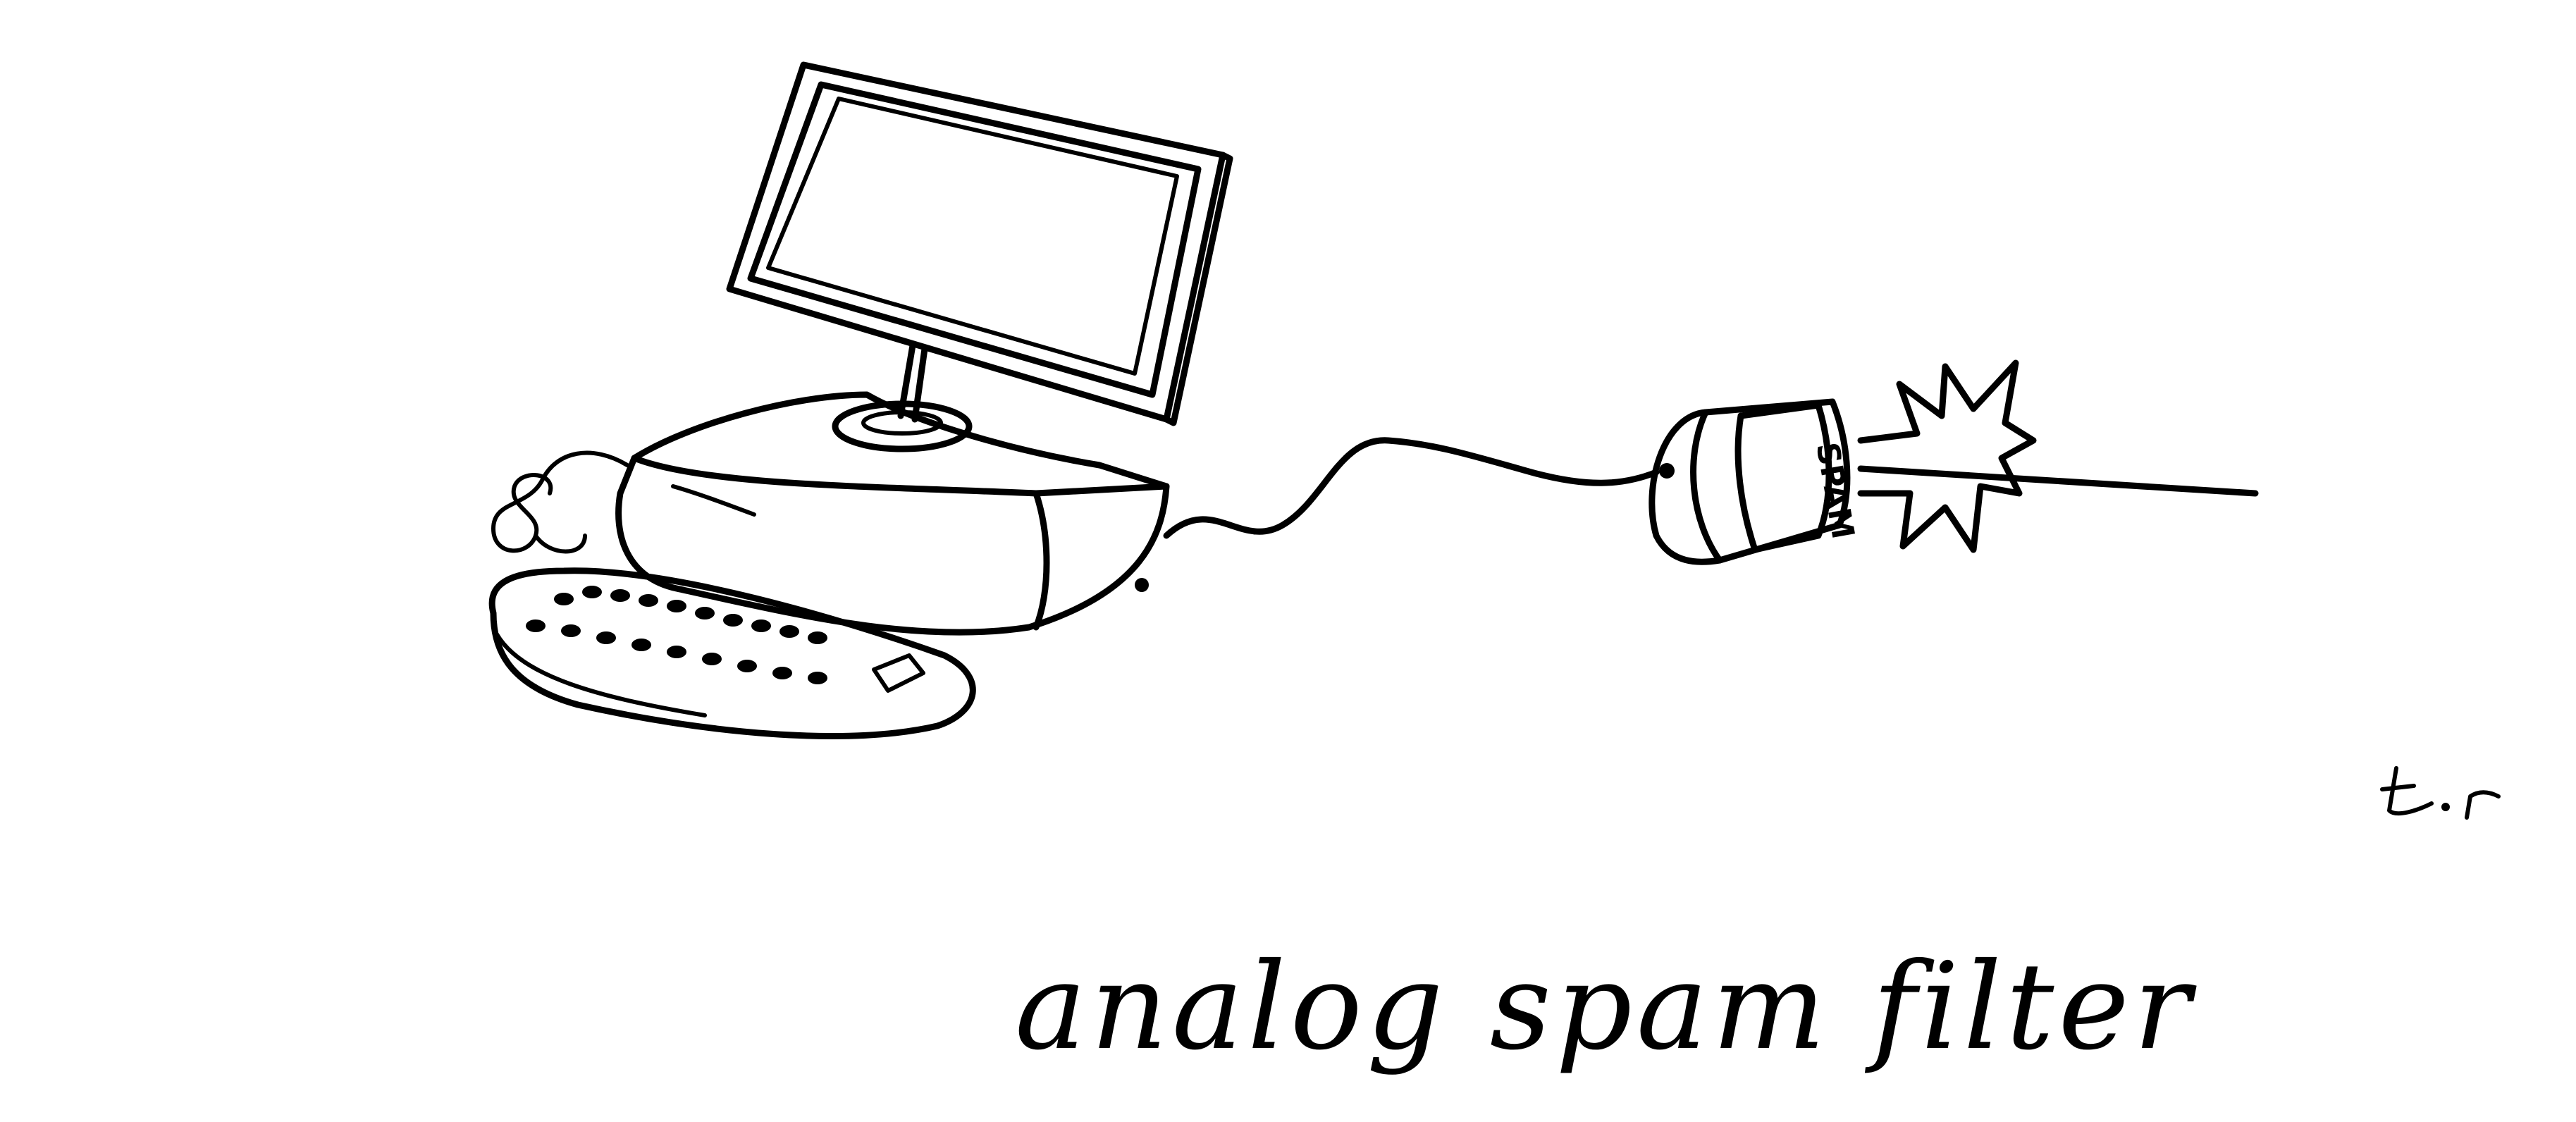  What do you see at coordinates (2440, 793) in the screenshot?
I see `artist-signature` at bounding box center [2440, 793].